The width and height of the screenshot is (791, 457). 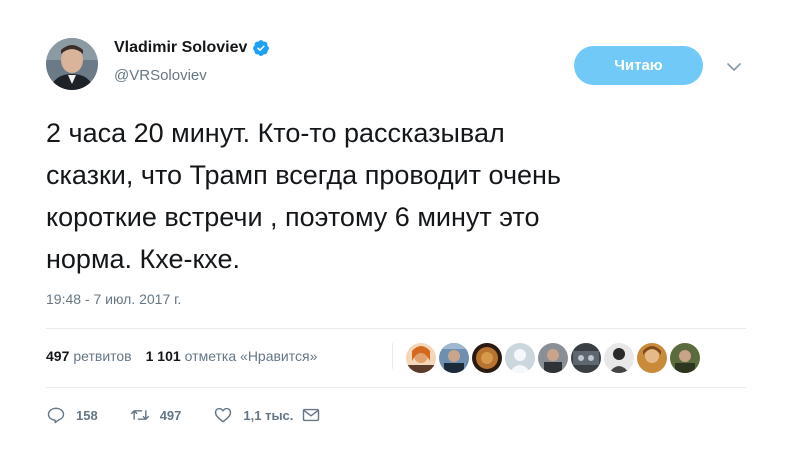 What do you see at coordinates (261, 48) in the screenshot?
I see `verified-badge-icon` at bounding box center [261, 48].